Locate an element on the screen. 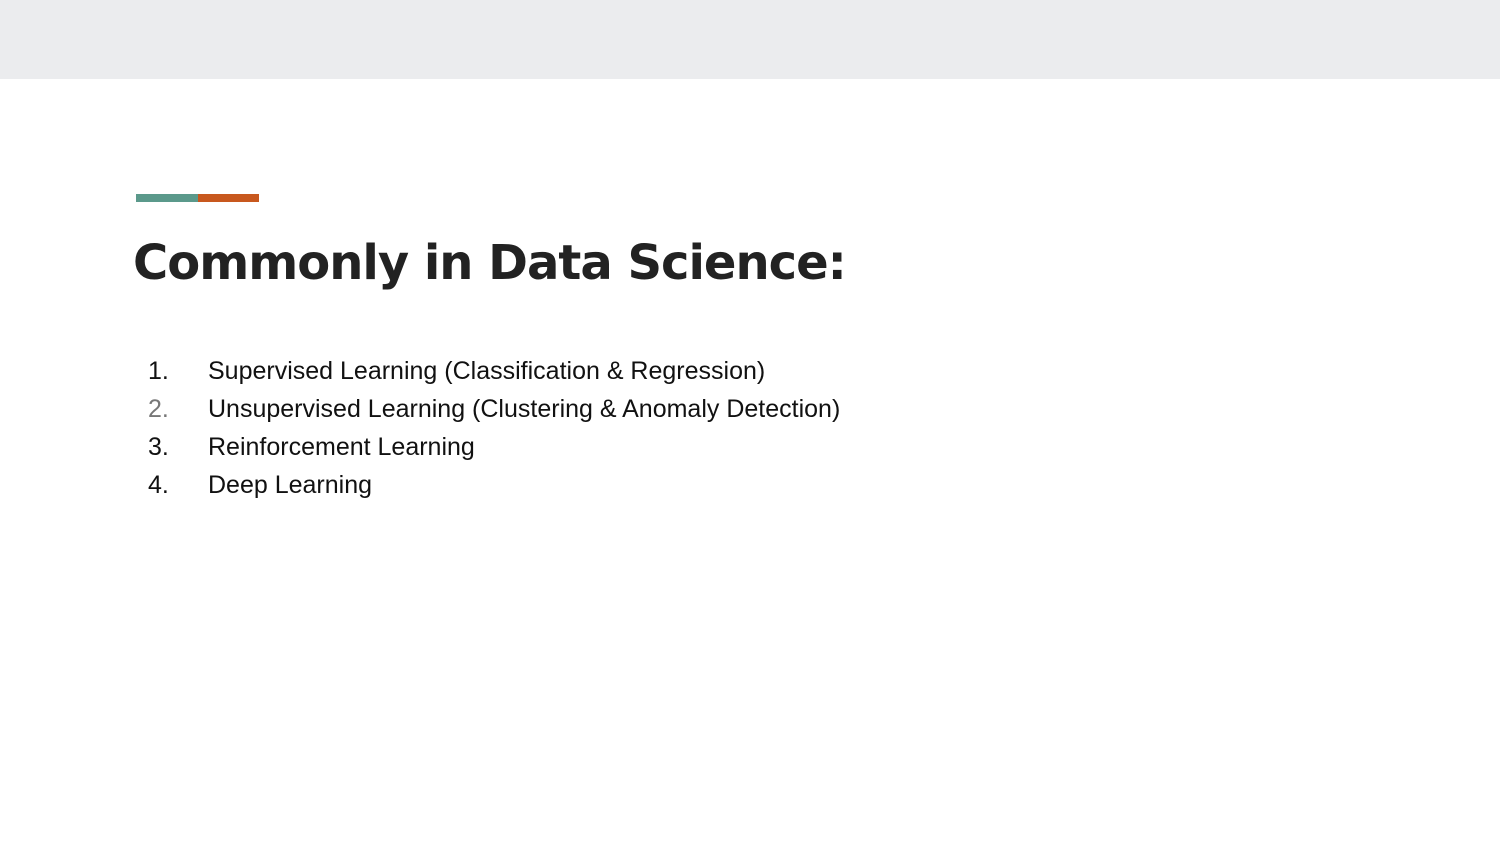 The width and height of the screenshot is (1500, 843). list-item-number: 4. is located at coordinates (158, 485).